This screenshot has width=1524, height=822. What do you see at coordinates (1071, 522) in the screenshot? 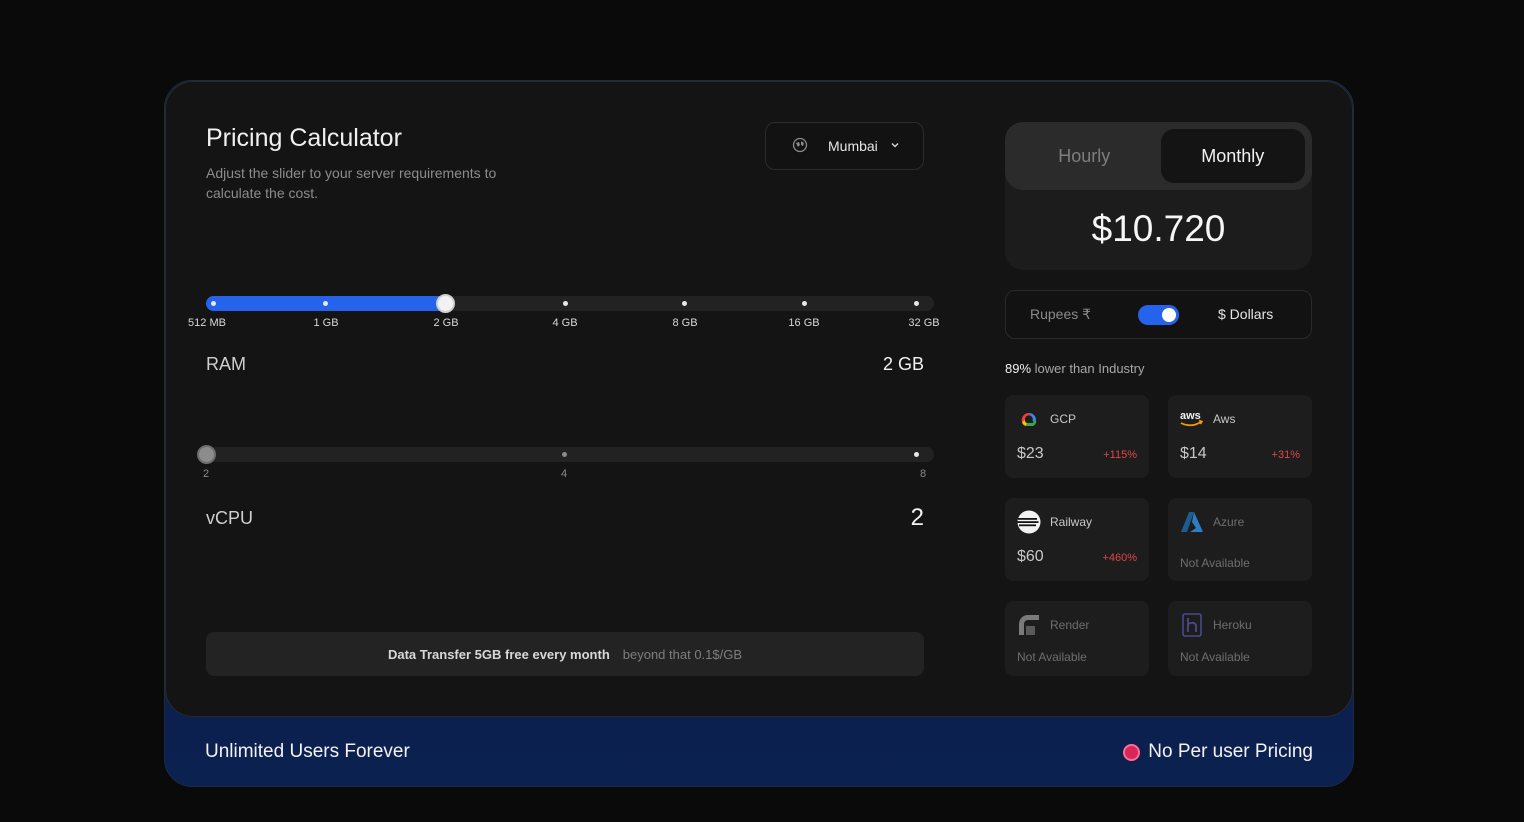
I see `provider-name: Railway` at bounding box center [1071, 522].